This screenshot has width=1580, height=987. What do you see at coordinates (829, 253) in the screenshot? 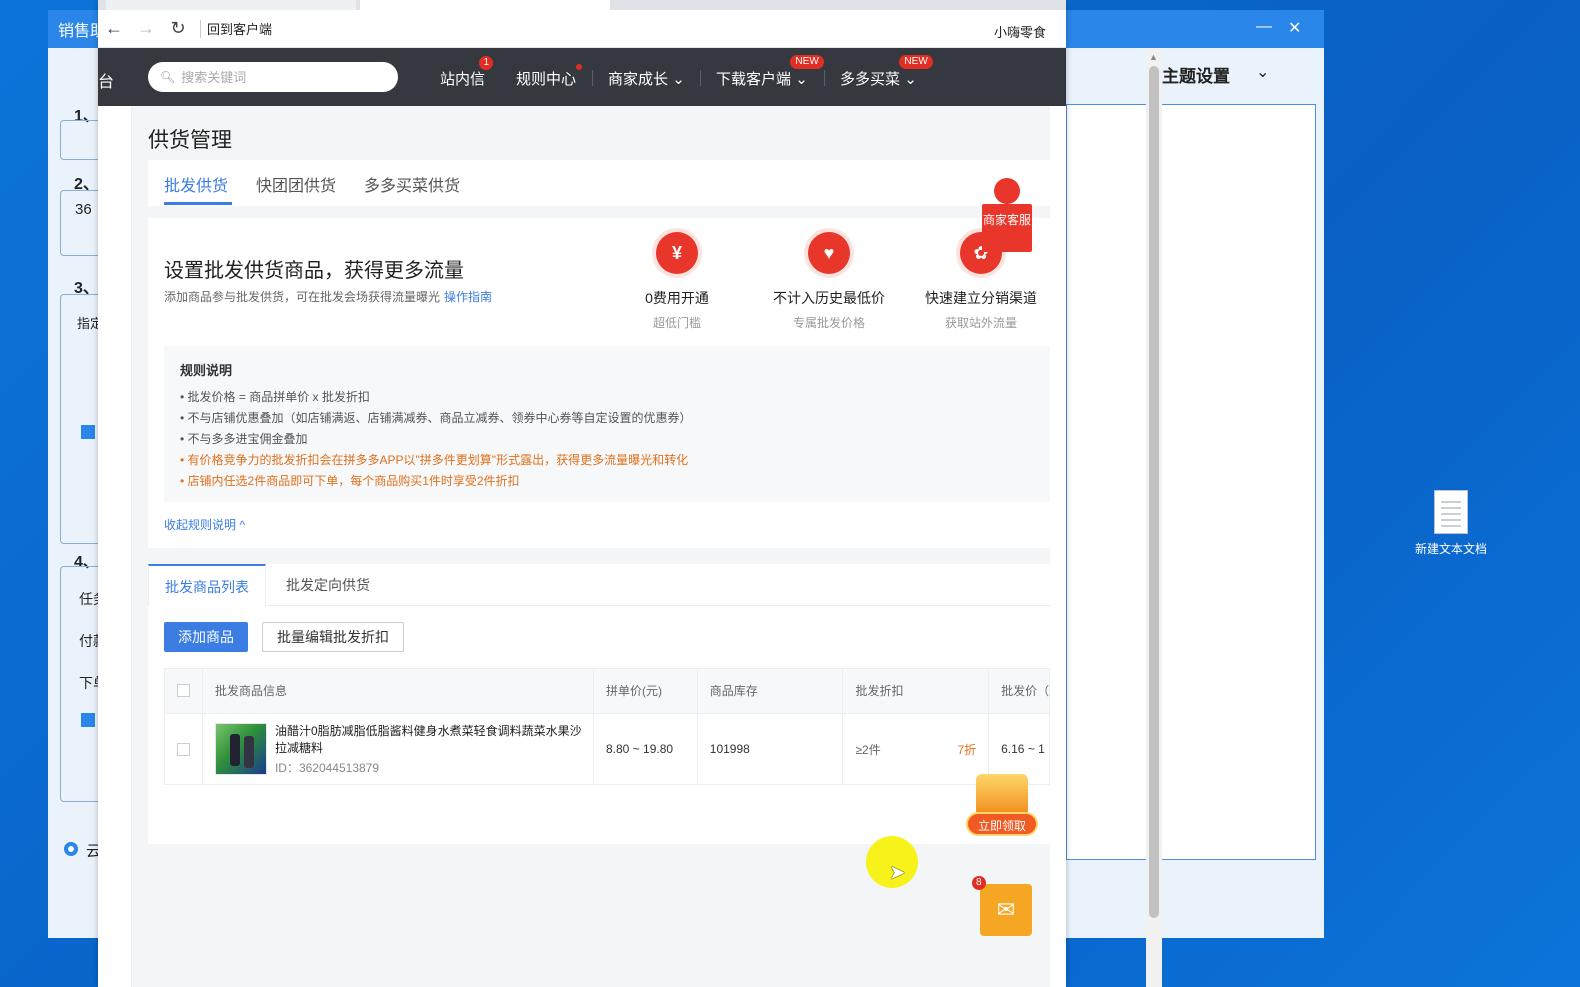
I see `heart-icon: ♥` at bounding box center [829, 253].